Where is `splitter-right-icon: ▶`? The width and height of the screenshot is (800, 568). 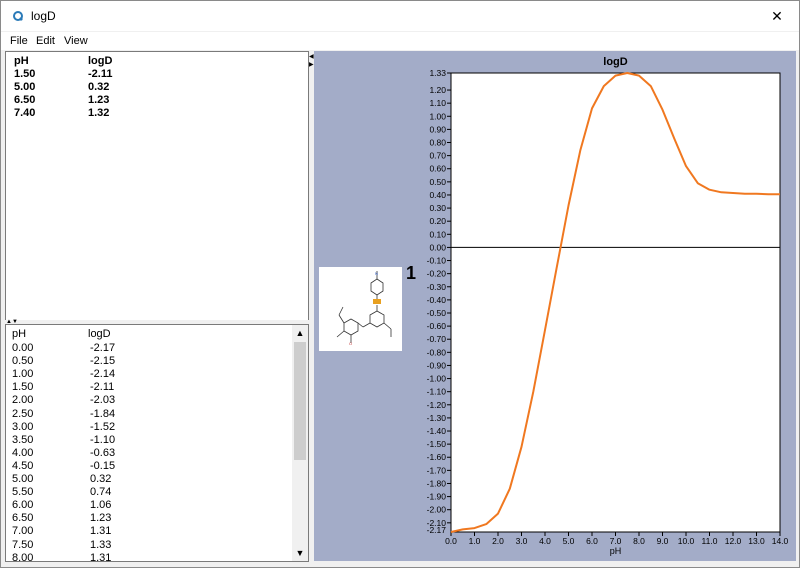
splitter-right-icon: ▶ is located at coordinates (311, 65).